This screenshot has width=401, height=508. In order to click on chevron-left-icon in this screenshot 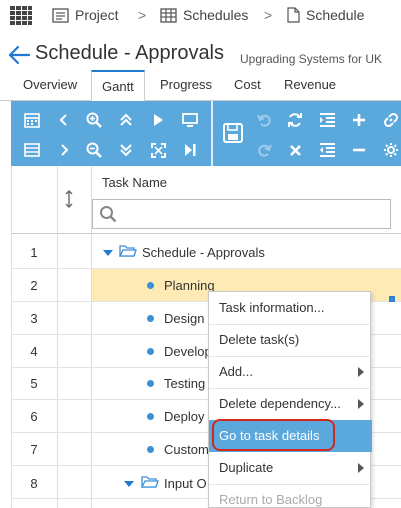, I will do `click(64, 120)`.